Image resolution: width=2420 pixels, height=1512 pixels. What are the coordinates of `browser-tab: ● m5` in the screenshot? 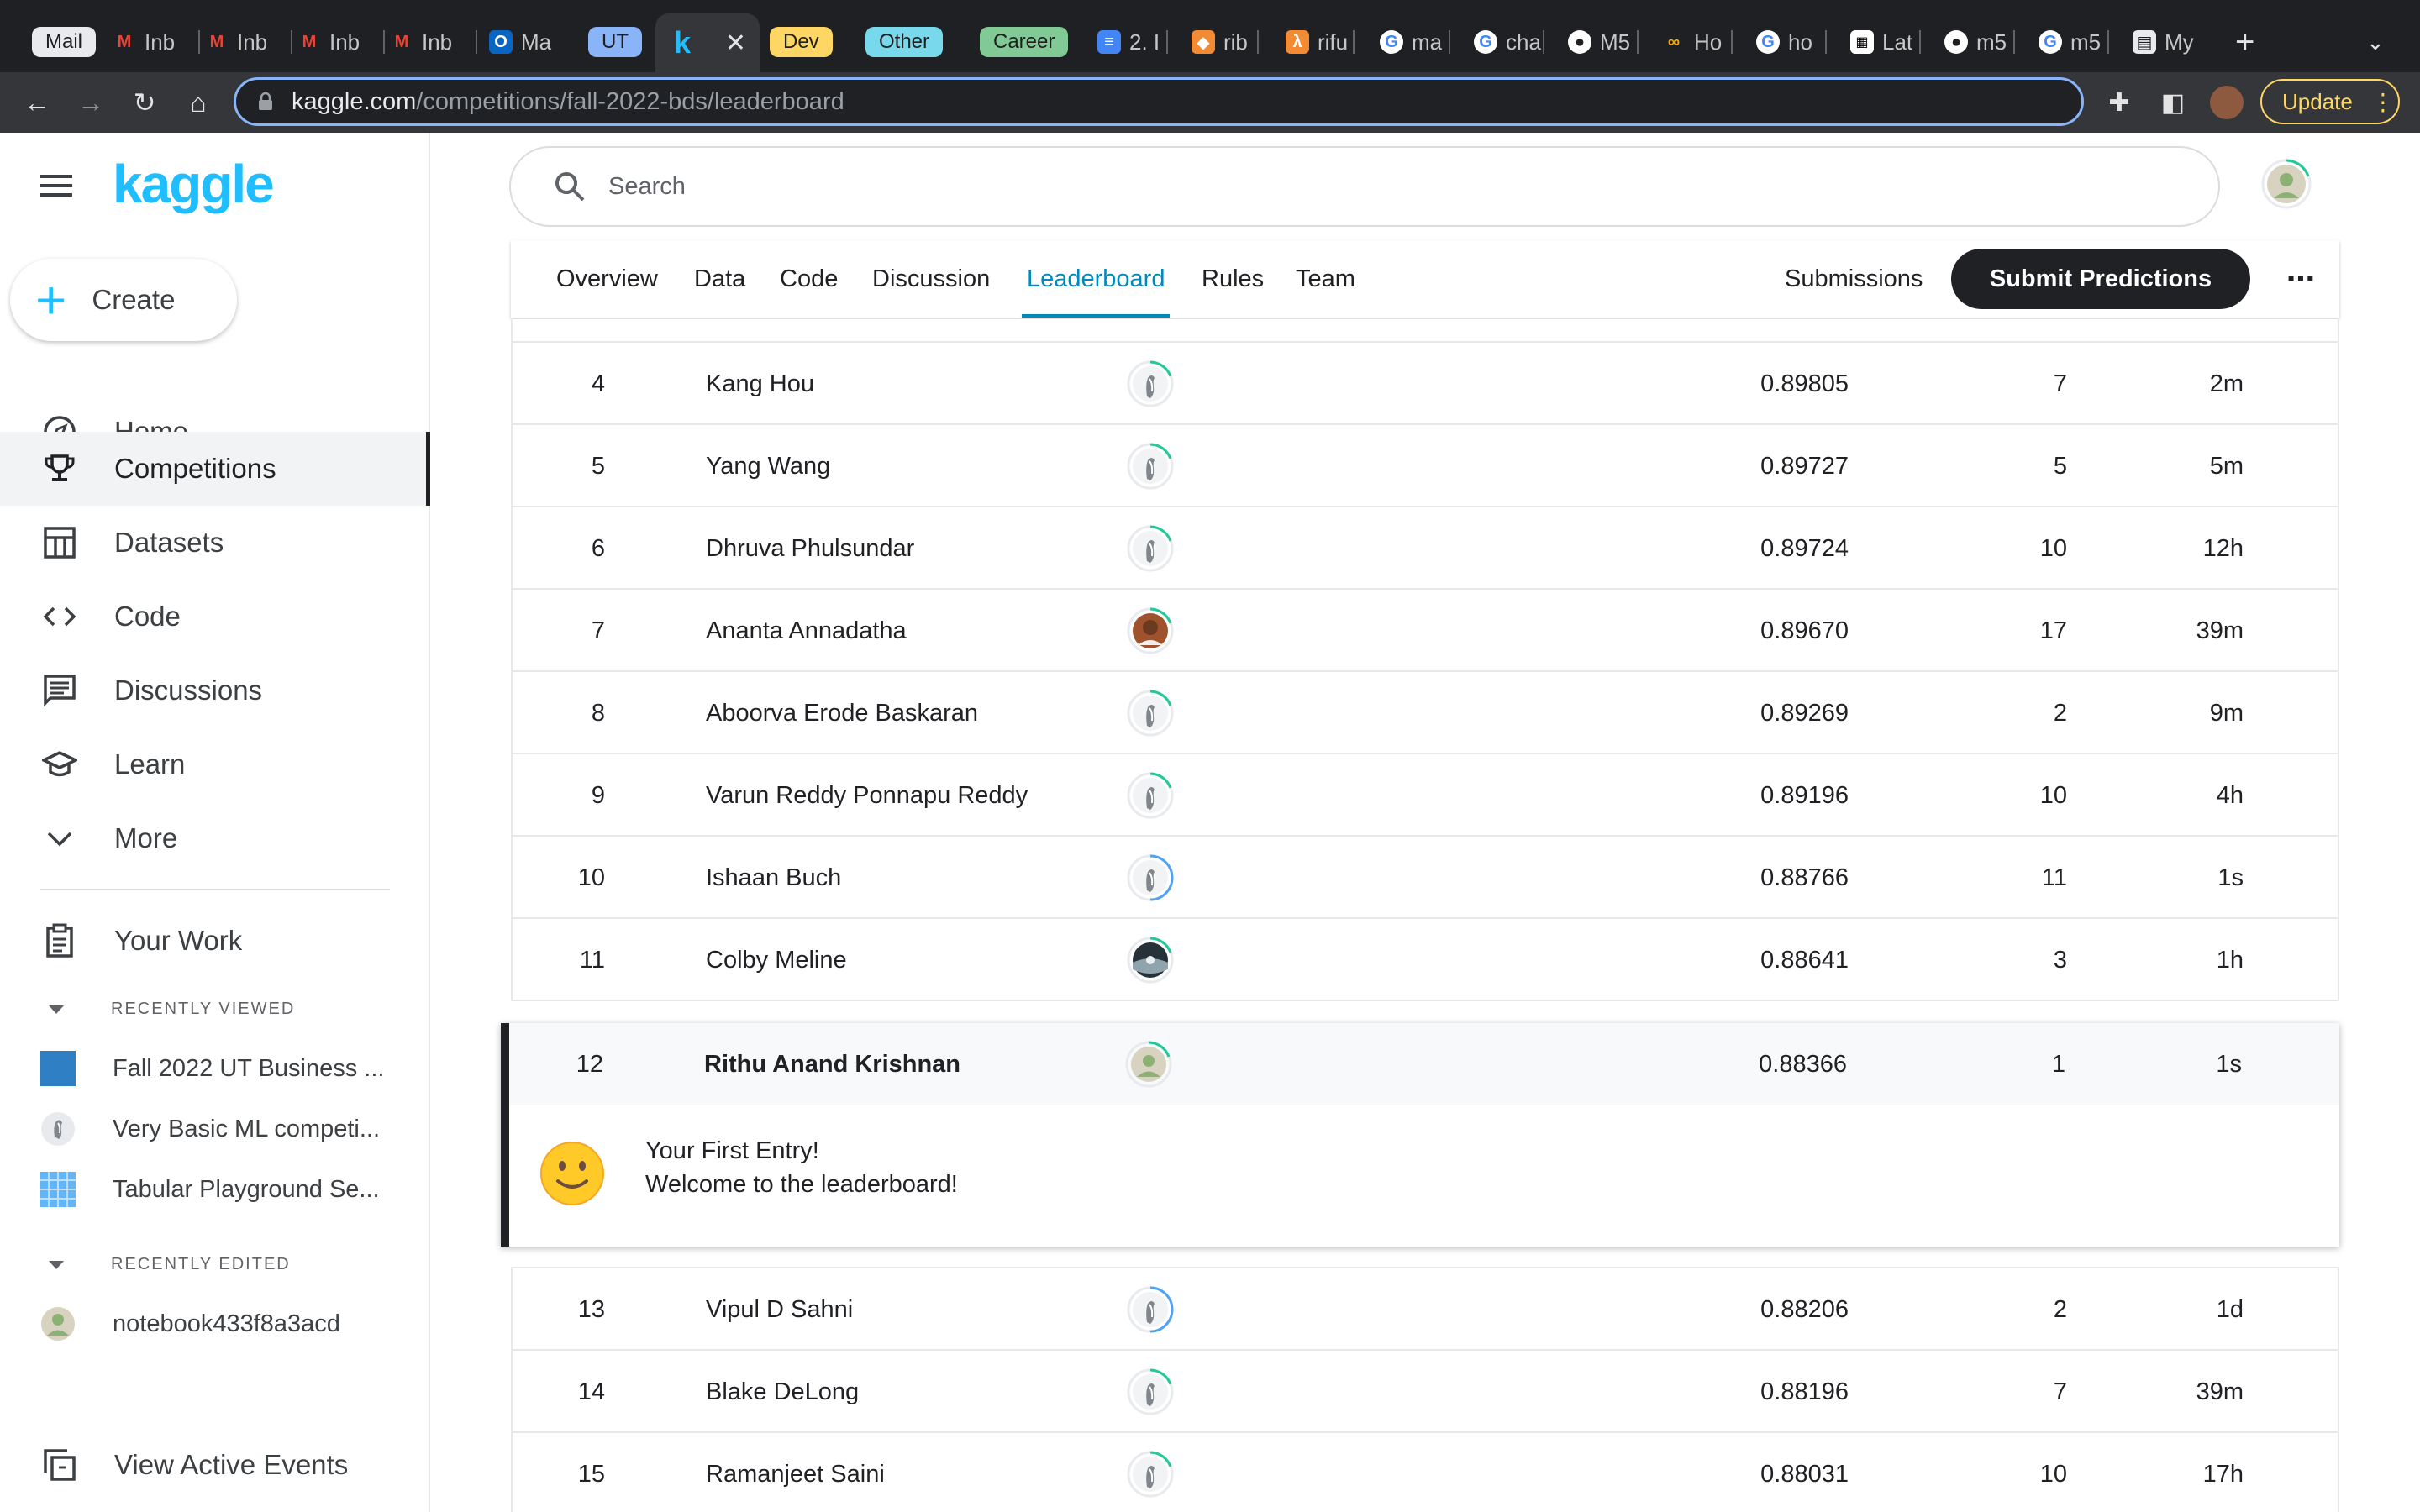 It's located at (1980, 42).